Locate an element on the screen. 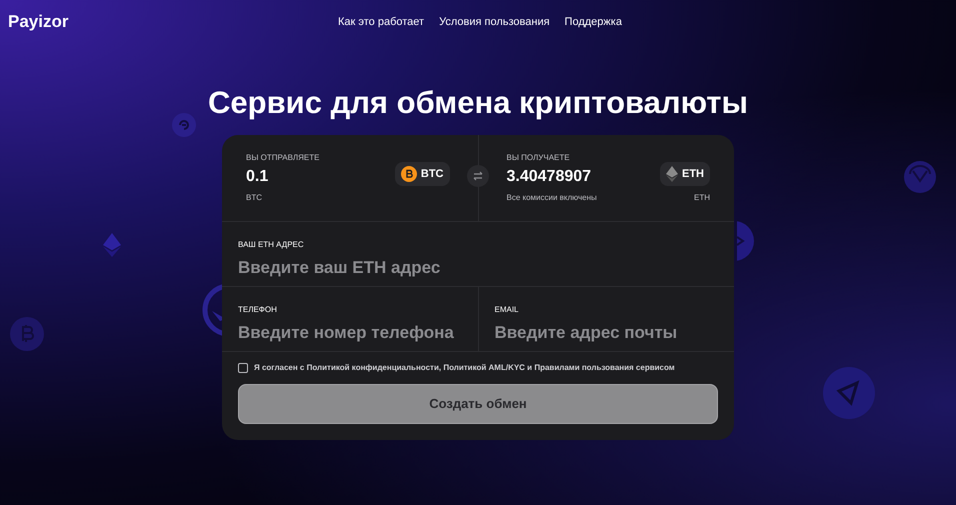 The image size is (956, 505). nav-link: Поддержка is located at coordinates (593, 22).